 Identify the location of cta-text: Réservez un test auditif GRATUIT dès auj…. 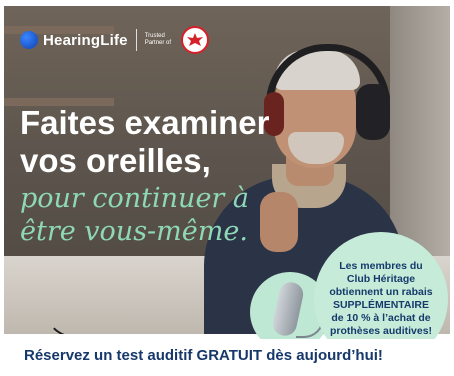
(203, 355).